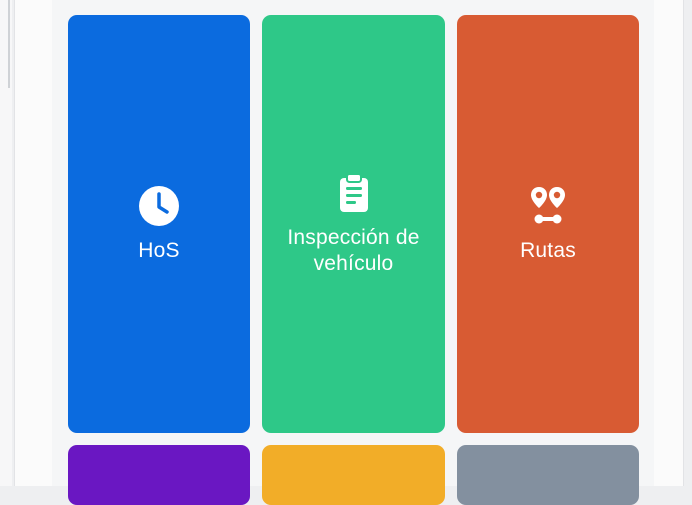 The height and width of the screenshot is (505, 692). What do you see at coordinates (353, 192) in the screenshot?
I see `clipboard-icon` at bounding box center [353, 192].